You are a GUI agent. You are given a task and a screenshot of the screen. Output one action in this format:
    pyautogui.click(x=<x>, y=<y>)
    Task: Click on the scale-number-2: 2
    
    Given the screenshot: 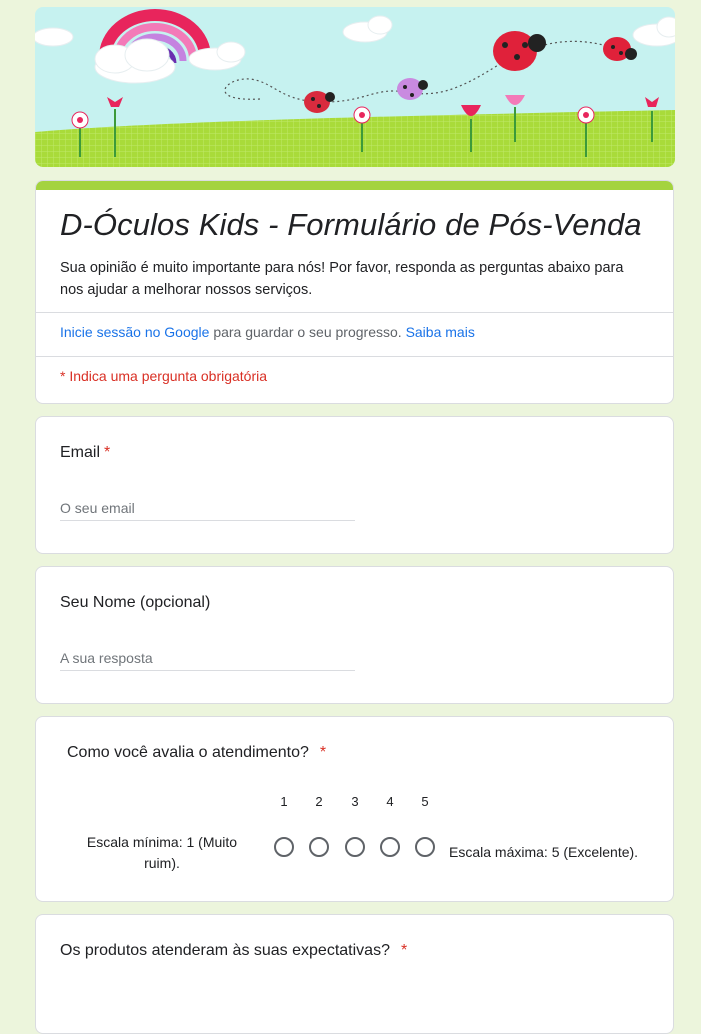 What is the action you would take?
    pyautogui.click(x=319, y=801)
    